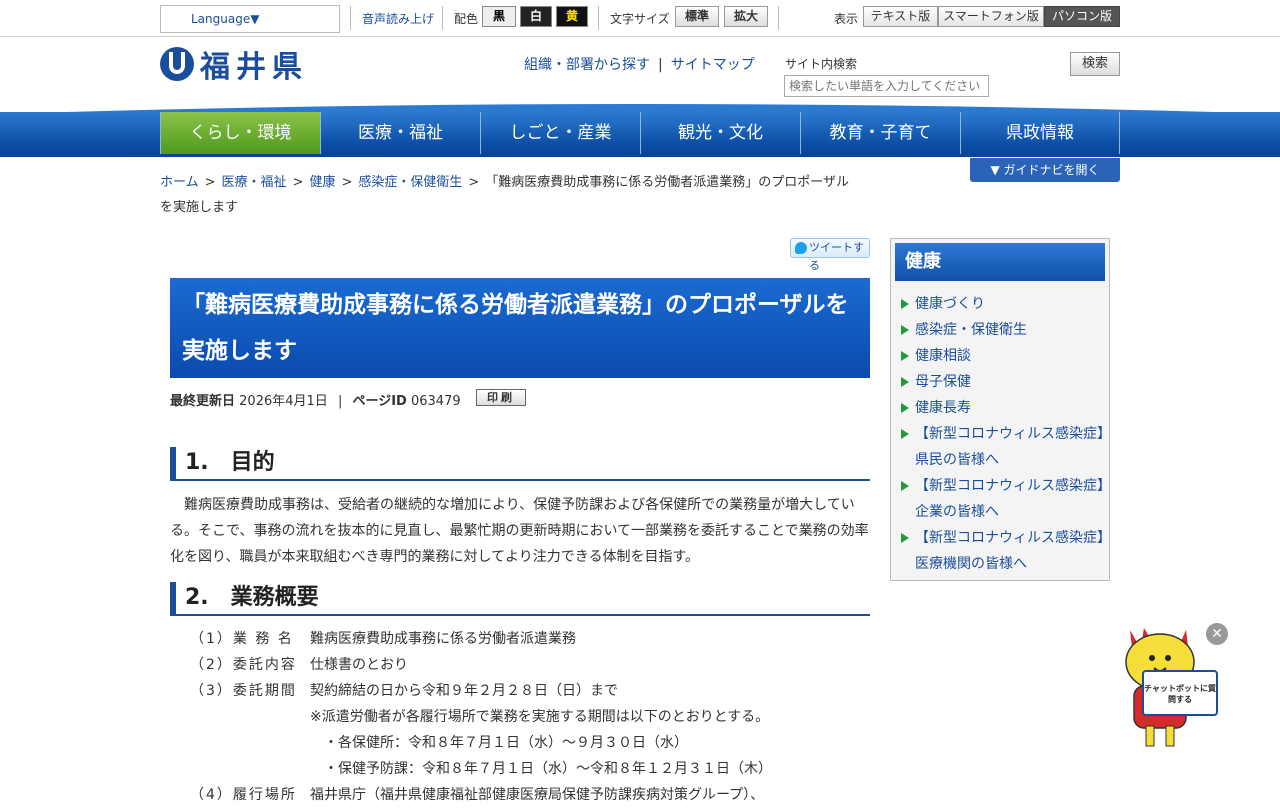 The image size is (1280, 808). What do you see at coordinates (520, 328) in the screenshot?
I see `page-title: 「難病医療費助成事務に係る労働者派遣業務」のプロポーザルを実施します` at bounding box center [520, 328].